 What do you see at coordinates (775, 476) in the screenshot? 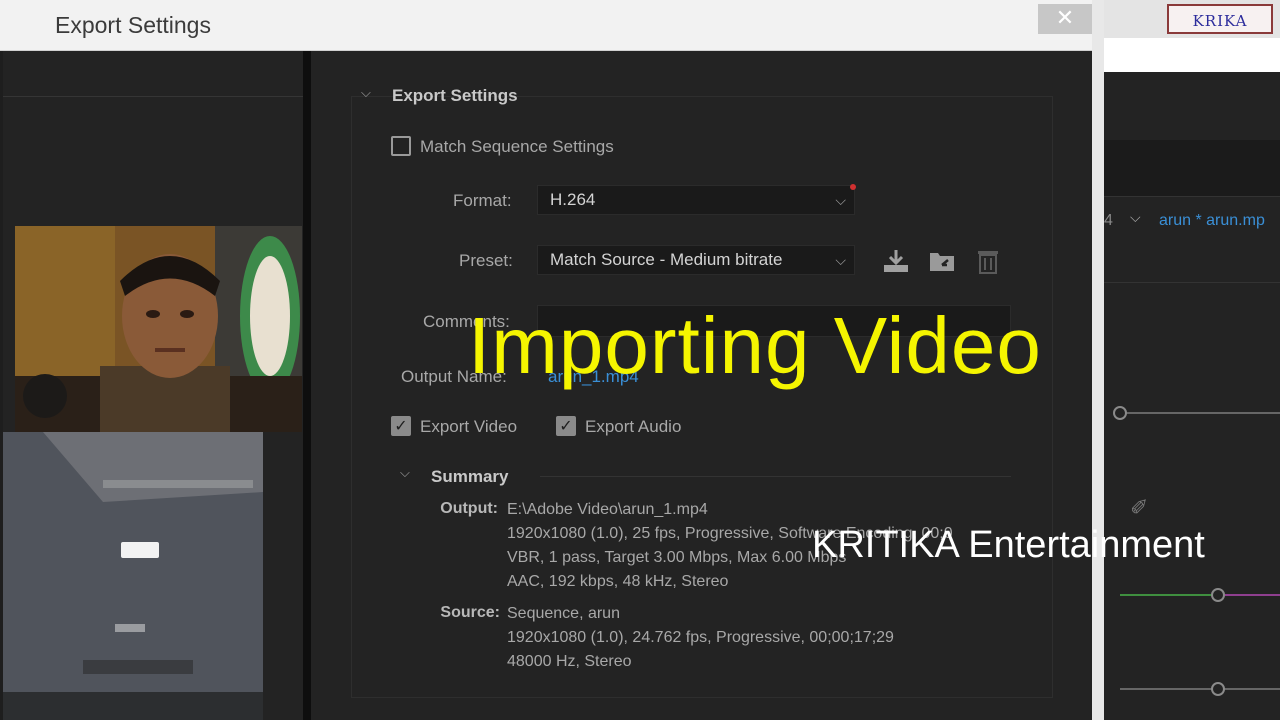
I see `summary-divider` at bounding box center [775, 476].